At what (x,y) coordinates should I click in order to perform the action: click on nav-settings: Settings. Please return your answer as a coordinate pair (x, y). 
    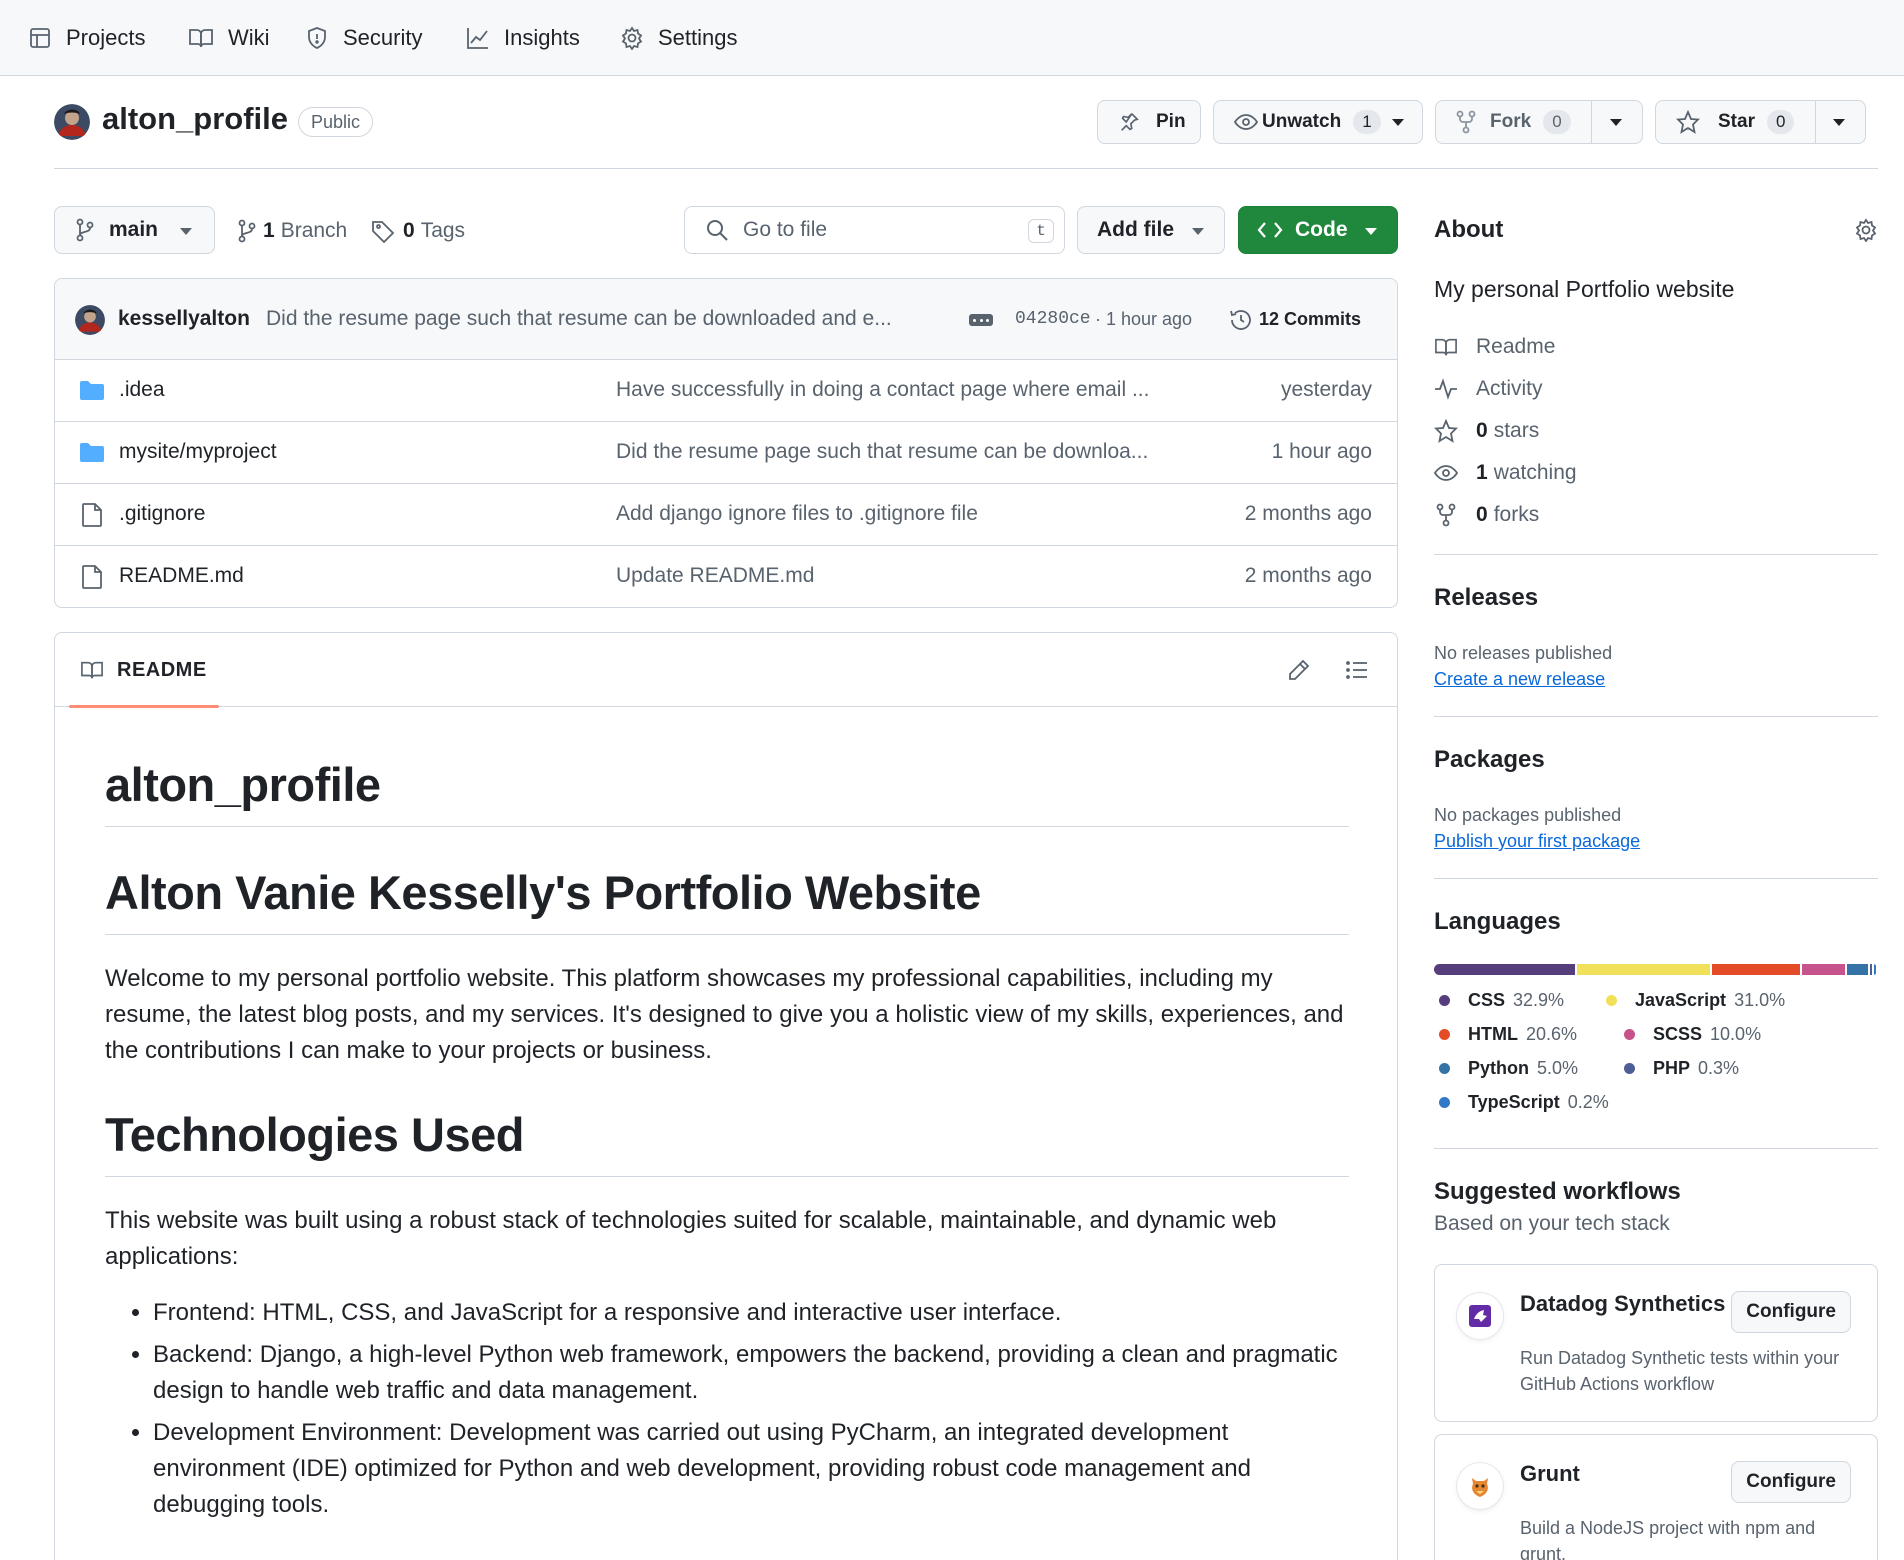
    Looking at the image, I should click on (679, 38).